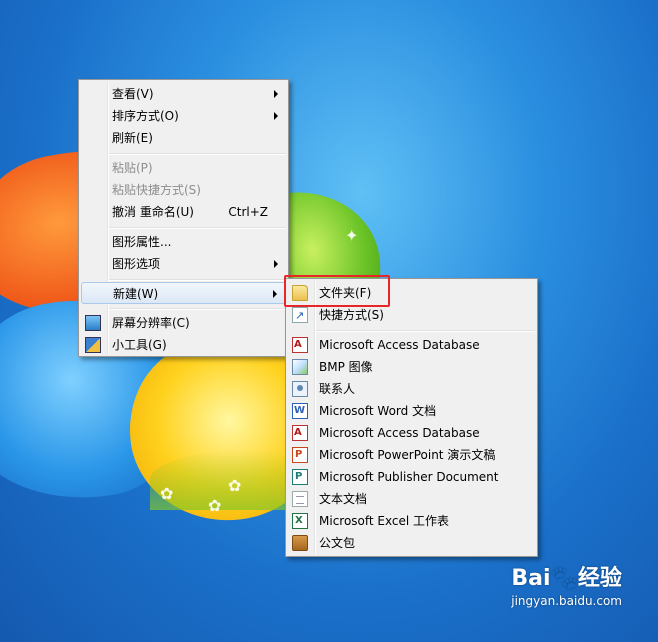 Image resolution: width=658 pixels, height=642 pixels. I want to click on menu-item-paste: 粘贴(P), so click(183, 168).